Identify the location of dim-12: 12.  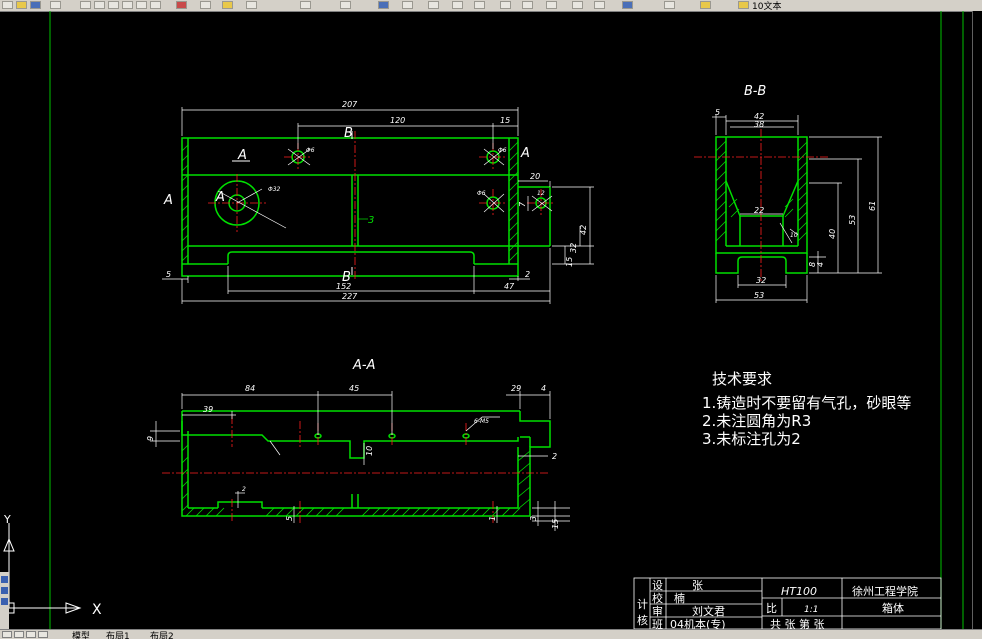
(541, 193).